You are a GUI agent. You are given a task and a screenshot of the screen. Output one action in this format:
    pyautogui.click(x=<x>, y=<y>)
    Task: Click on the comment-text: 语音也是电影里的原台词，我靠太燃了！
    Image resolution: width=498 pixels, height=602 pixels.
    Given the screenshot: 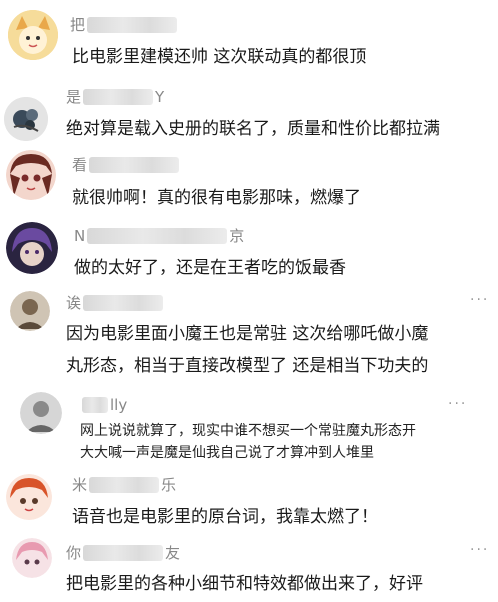 What is the action you would take?
    pyautogui.click(x=225, y=517)
    